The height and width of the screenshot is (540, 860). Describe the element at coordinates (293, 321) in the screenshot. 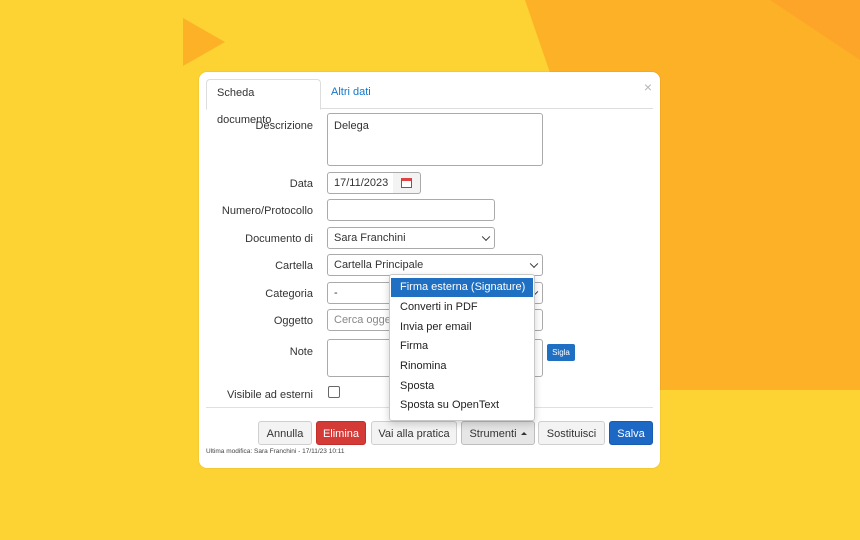

I see `oggetto-label: Oggetto` at that location.